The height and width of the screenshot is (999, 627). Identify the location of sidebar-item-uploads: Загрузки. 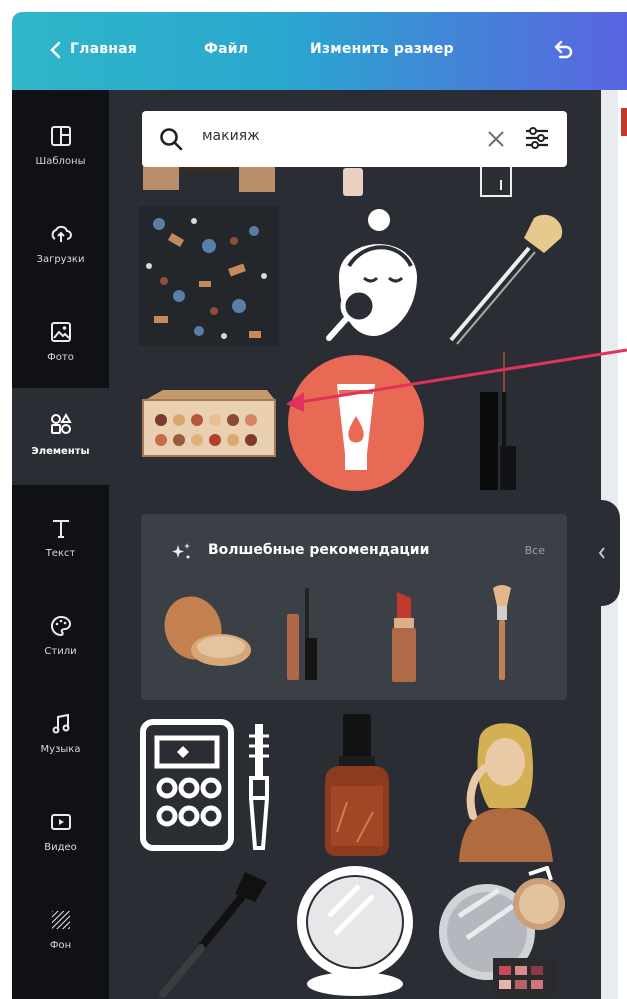
(60, 241).